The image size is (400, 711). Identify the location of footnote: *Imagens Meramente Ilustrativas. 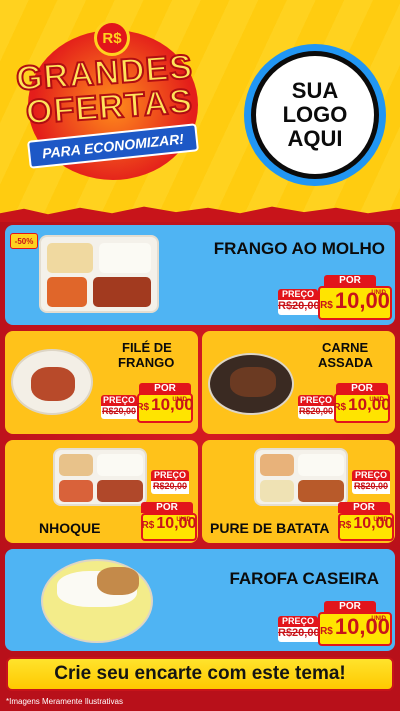
(64, 701).